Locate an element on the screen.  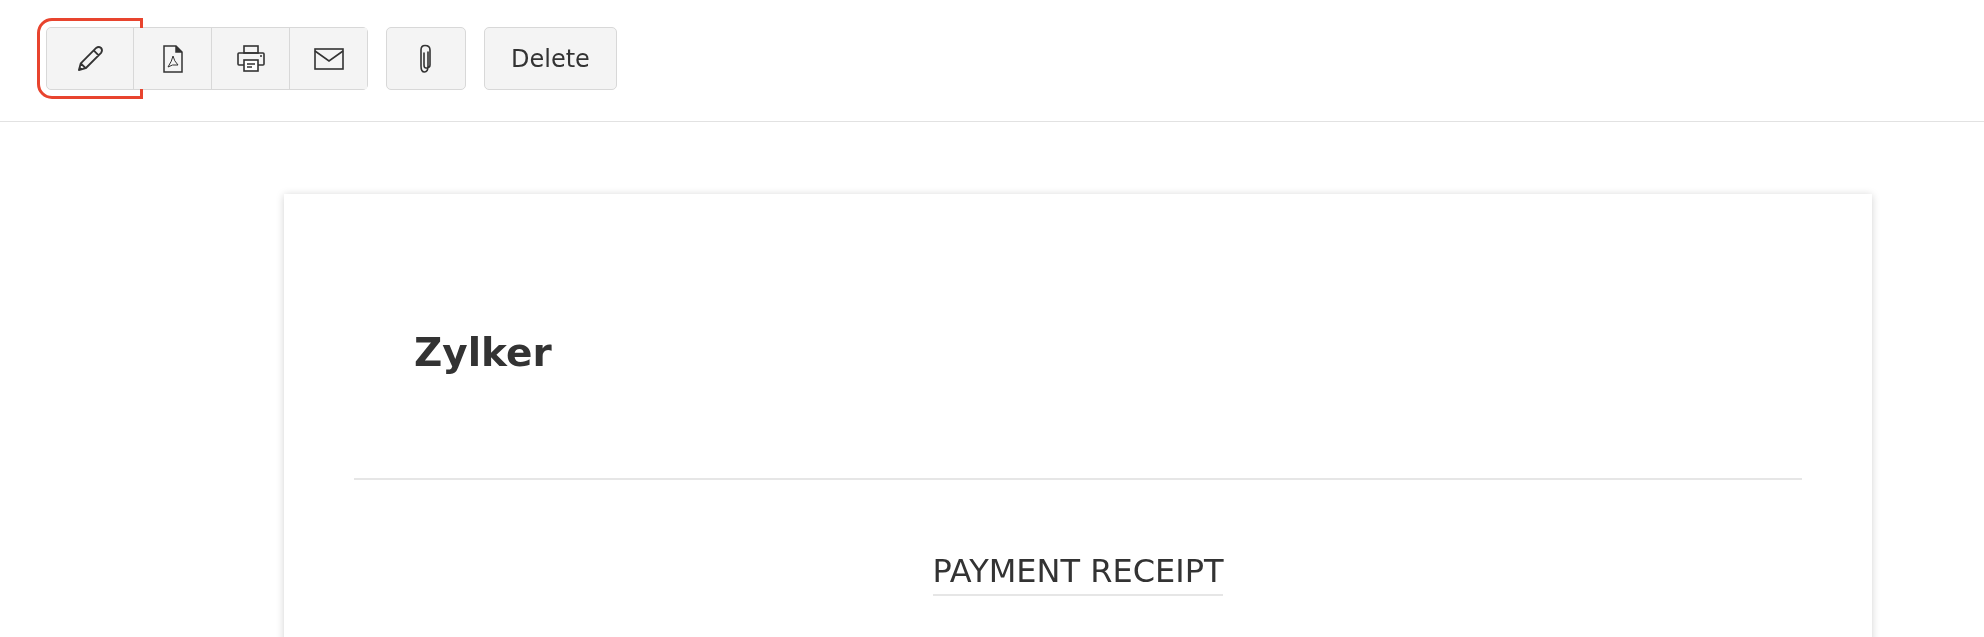
receipt-title: PAYMENT RECEIPT is located at coordinates (1078, 574).